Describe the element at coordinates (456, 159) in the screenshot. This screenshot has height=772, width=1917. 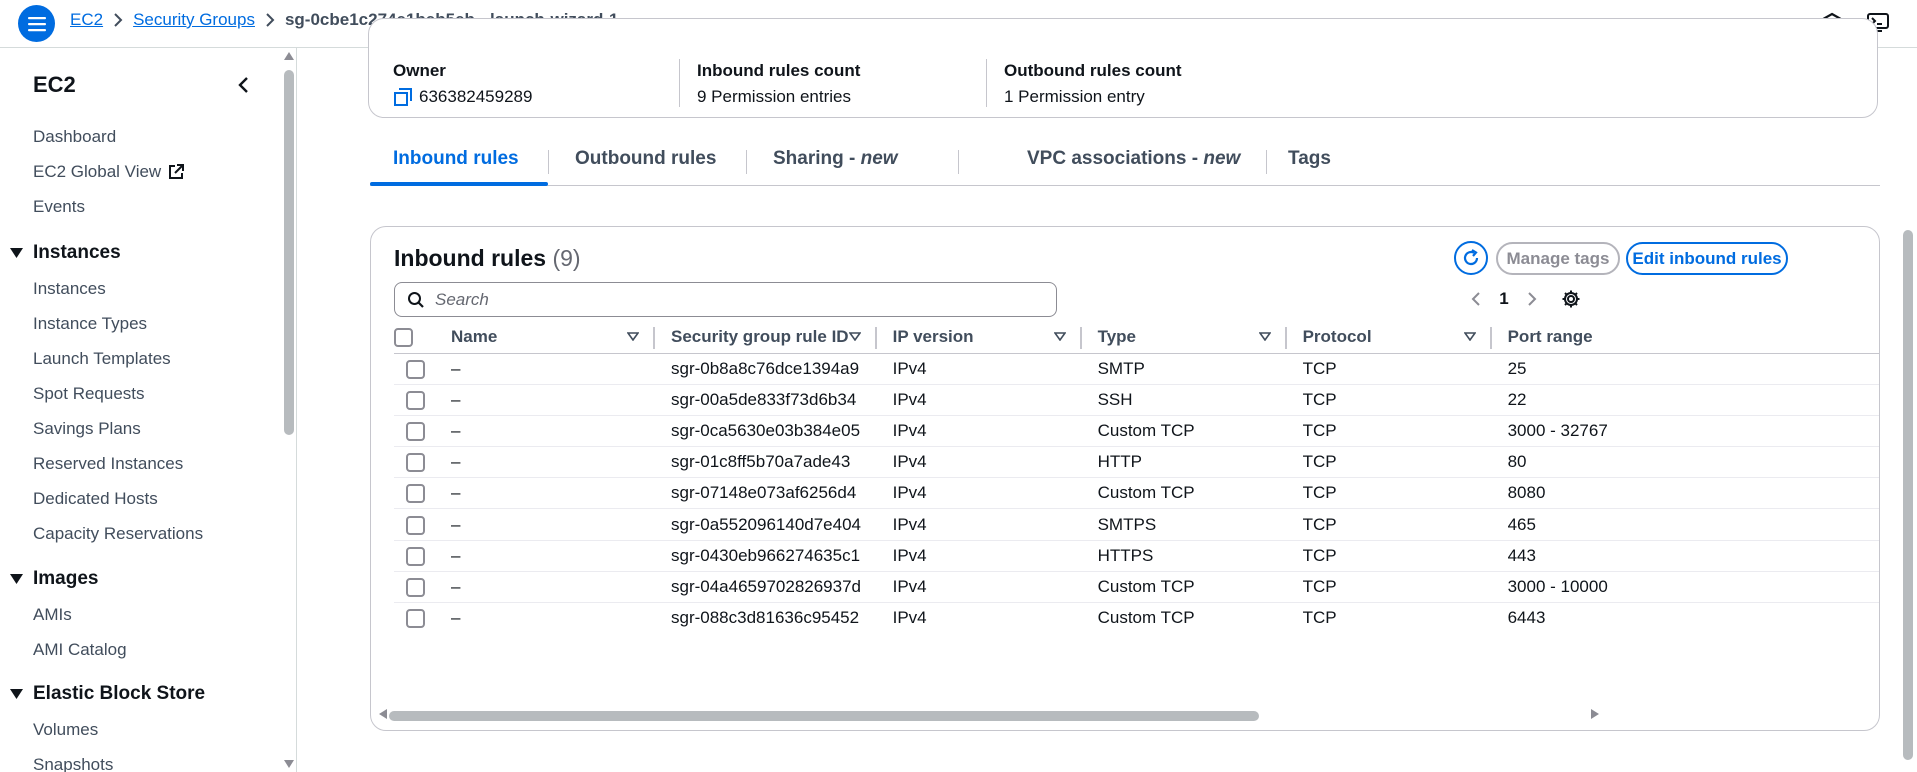
I see `tab-inbound-rules: Inbound rules` at that location.